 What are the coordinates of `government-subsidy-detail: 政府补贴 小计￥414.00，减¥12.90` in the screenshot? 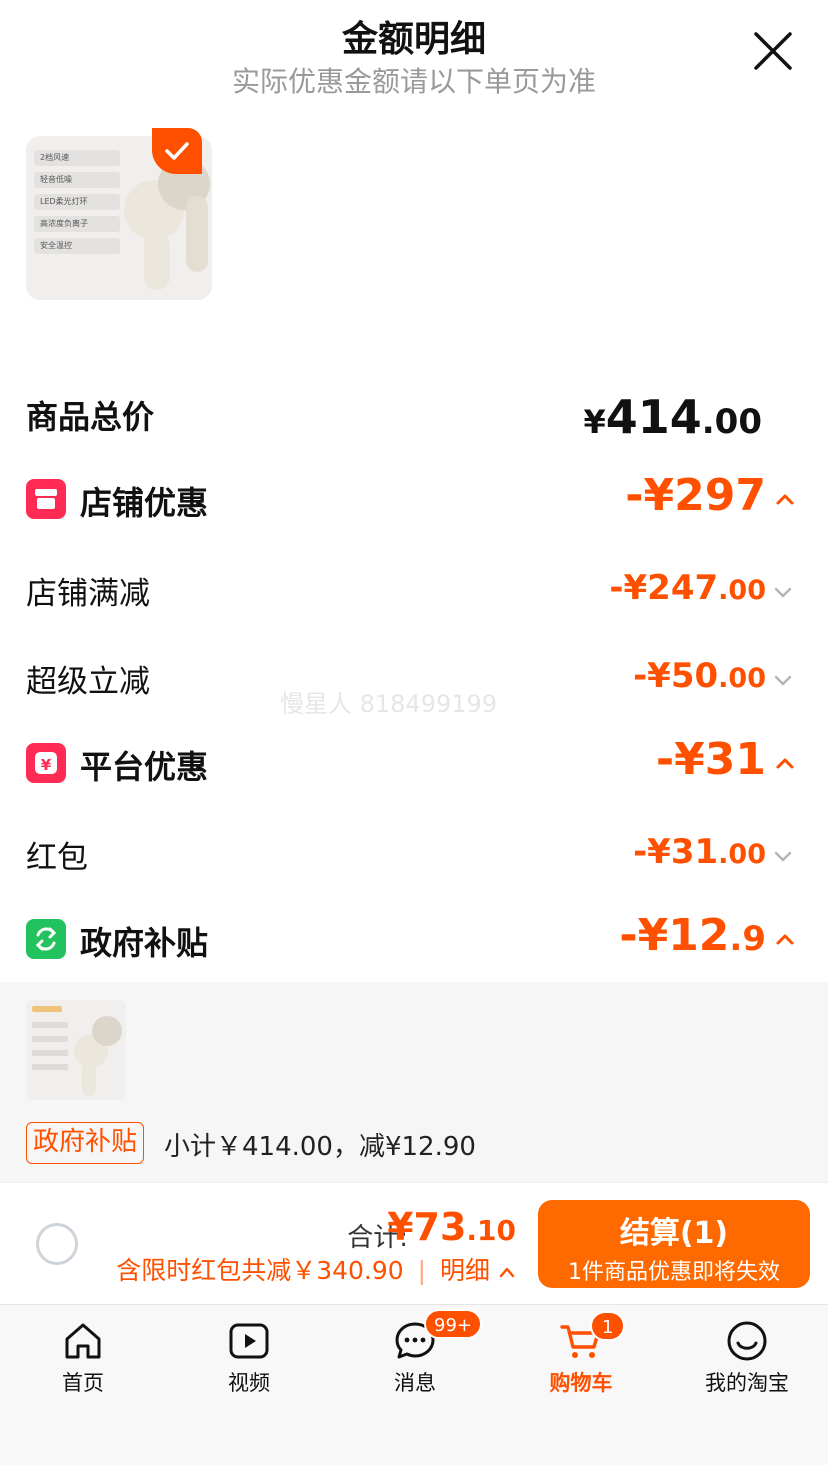 It's located at (414, 1082).